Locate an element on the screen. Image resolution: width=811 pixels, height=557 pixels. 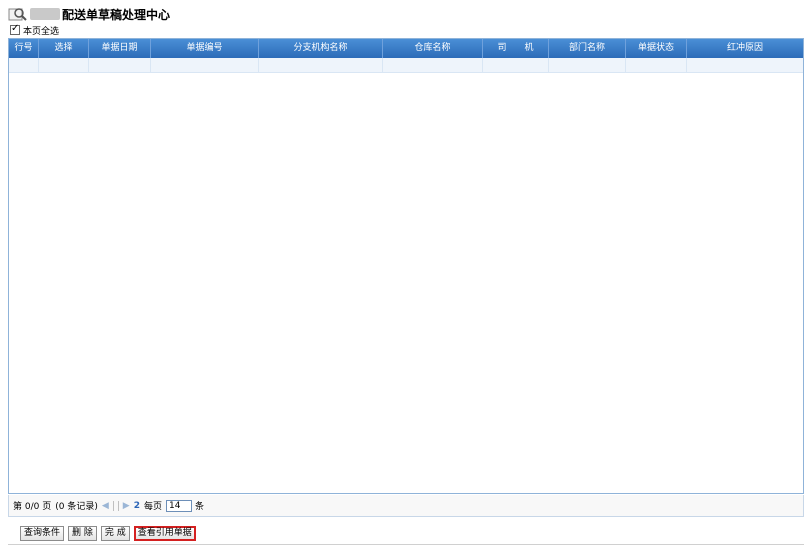
pager: 第 0/0 页 (0 条记录) ◀ ▶ 2 每页 条 is located at coordinates (406, 506).